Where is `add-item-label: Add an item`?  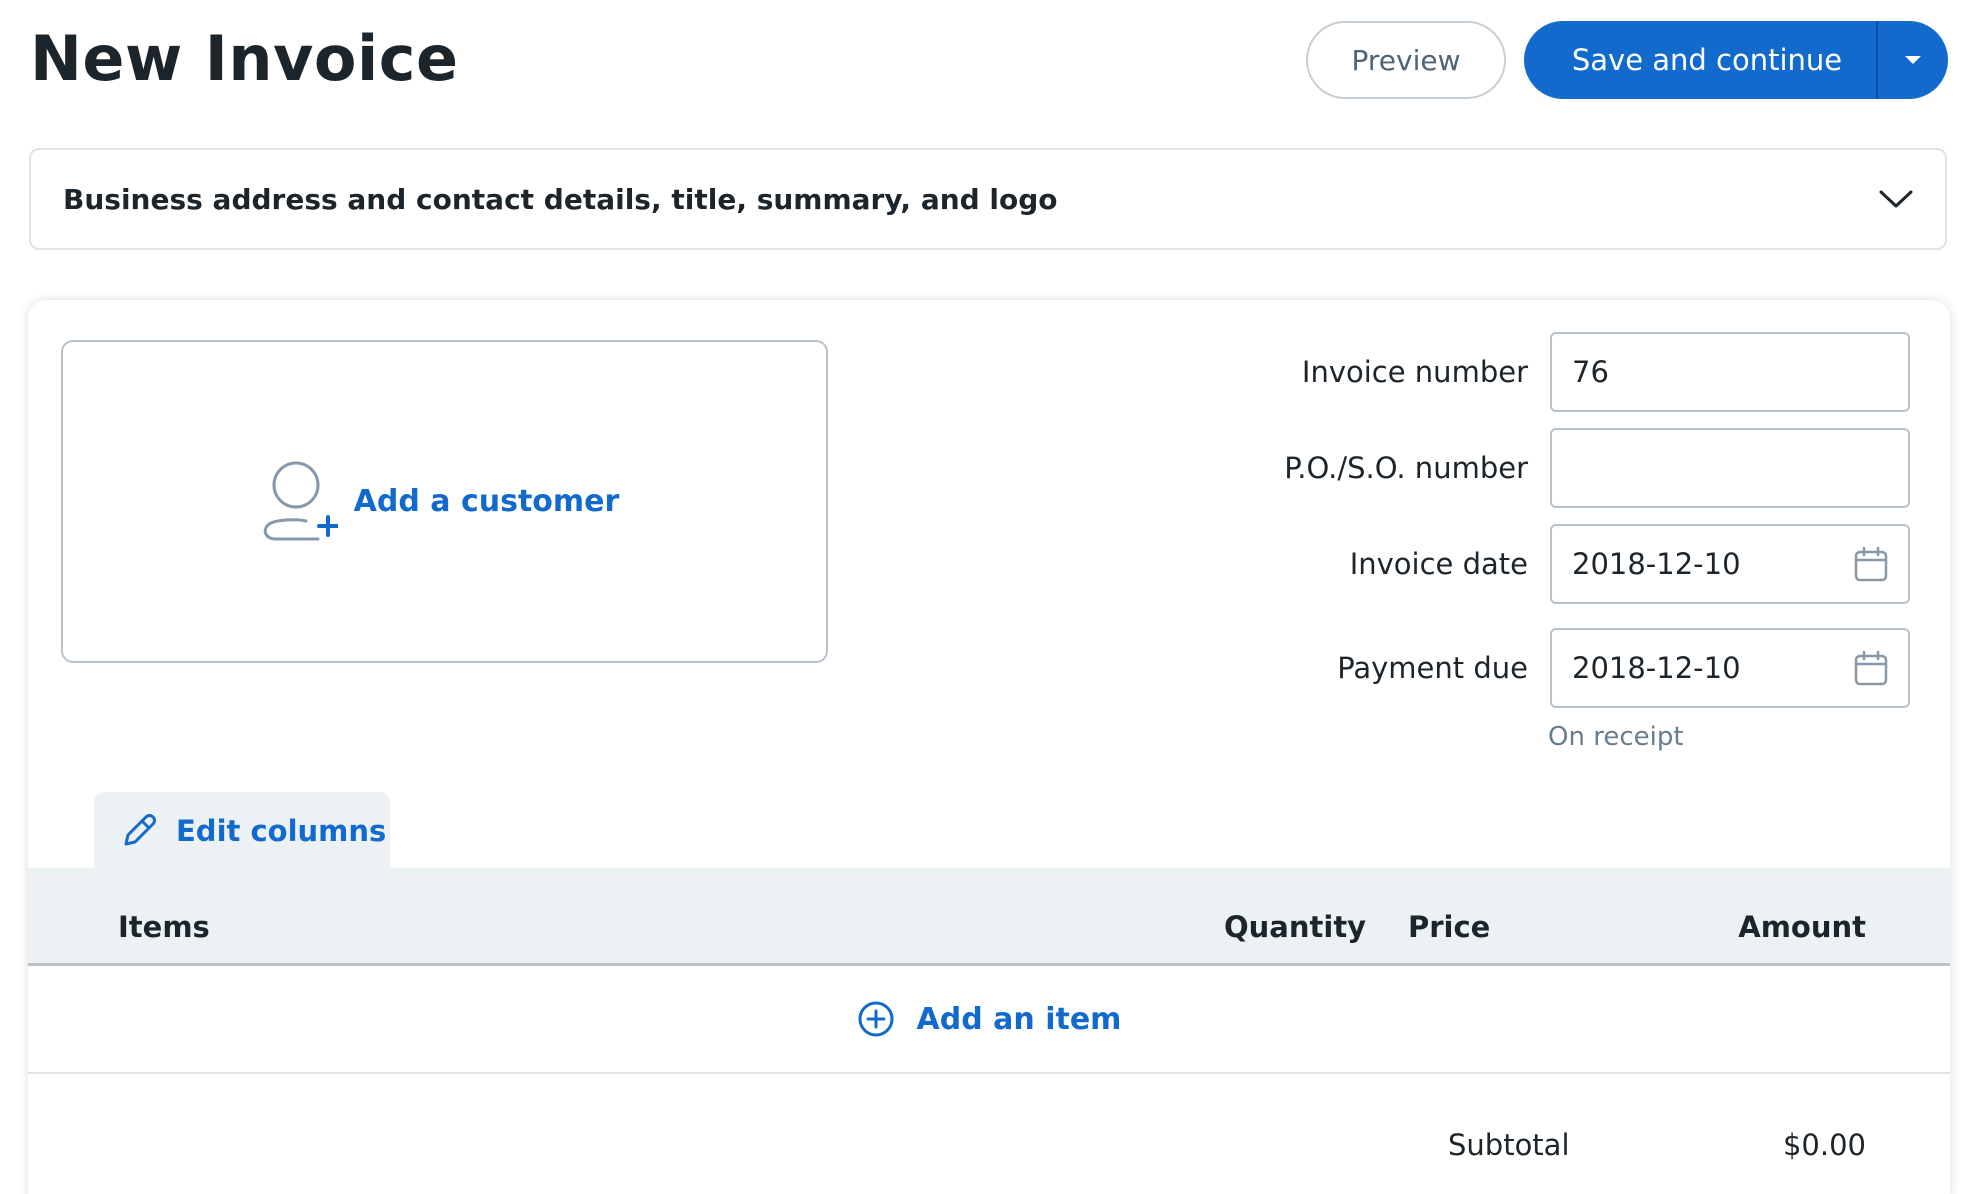 add-item-label: Add an item is located at coordinates (1019, 1019).